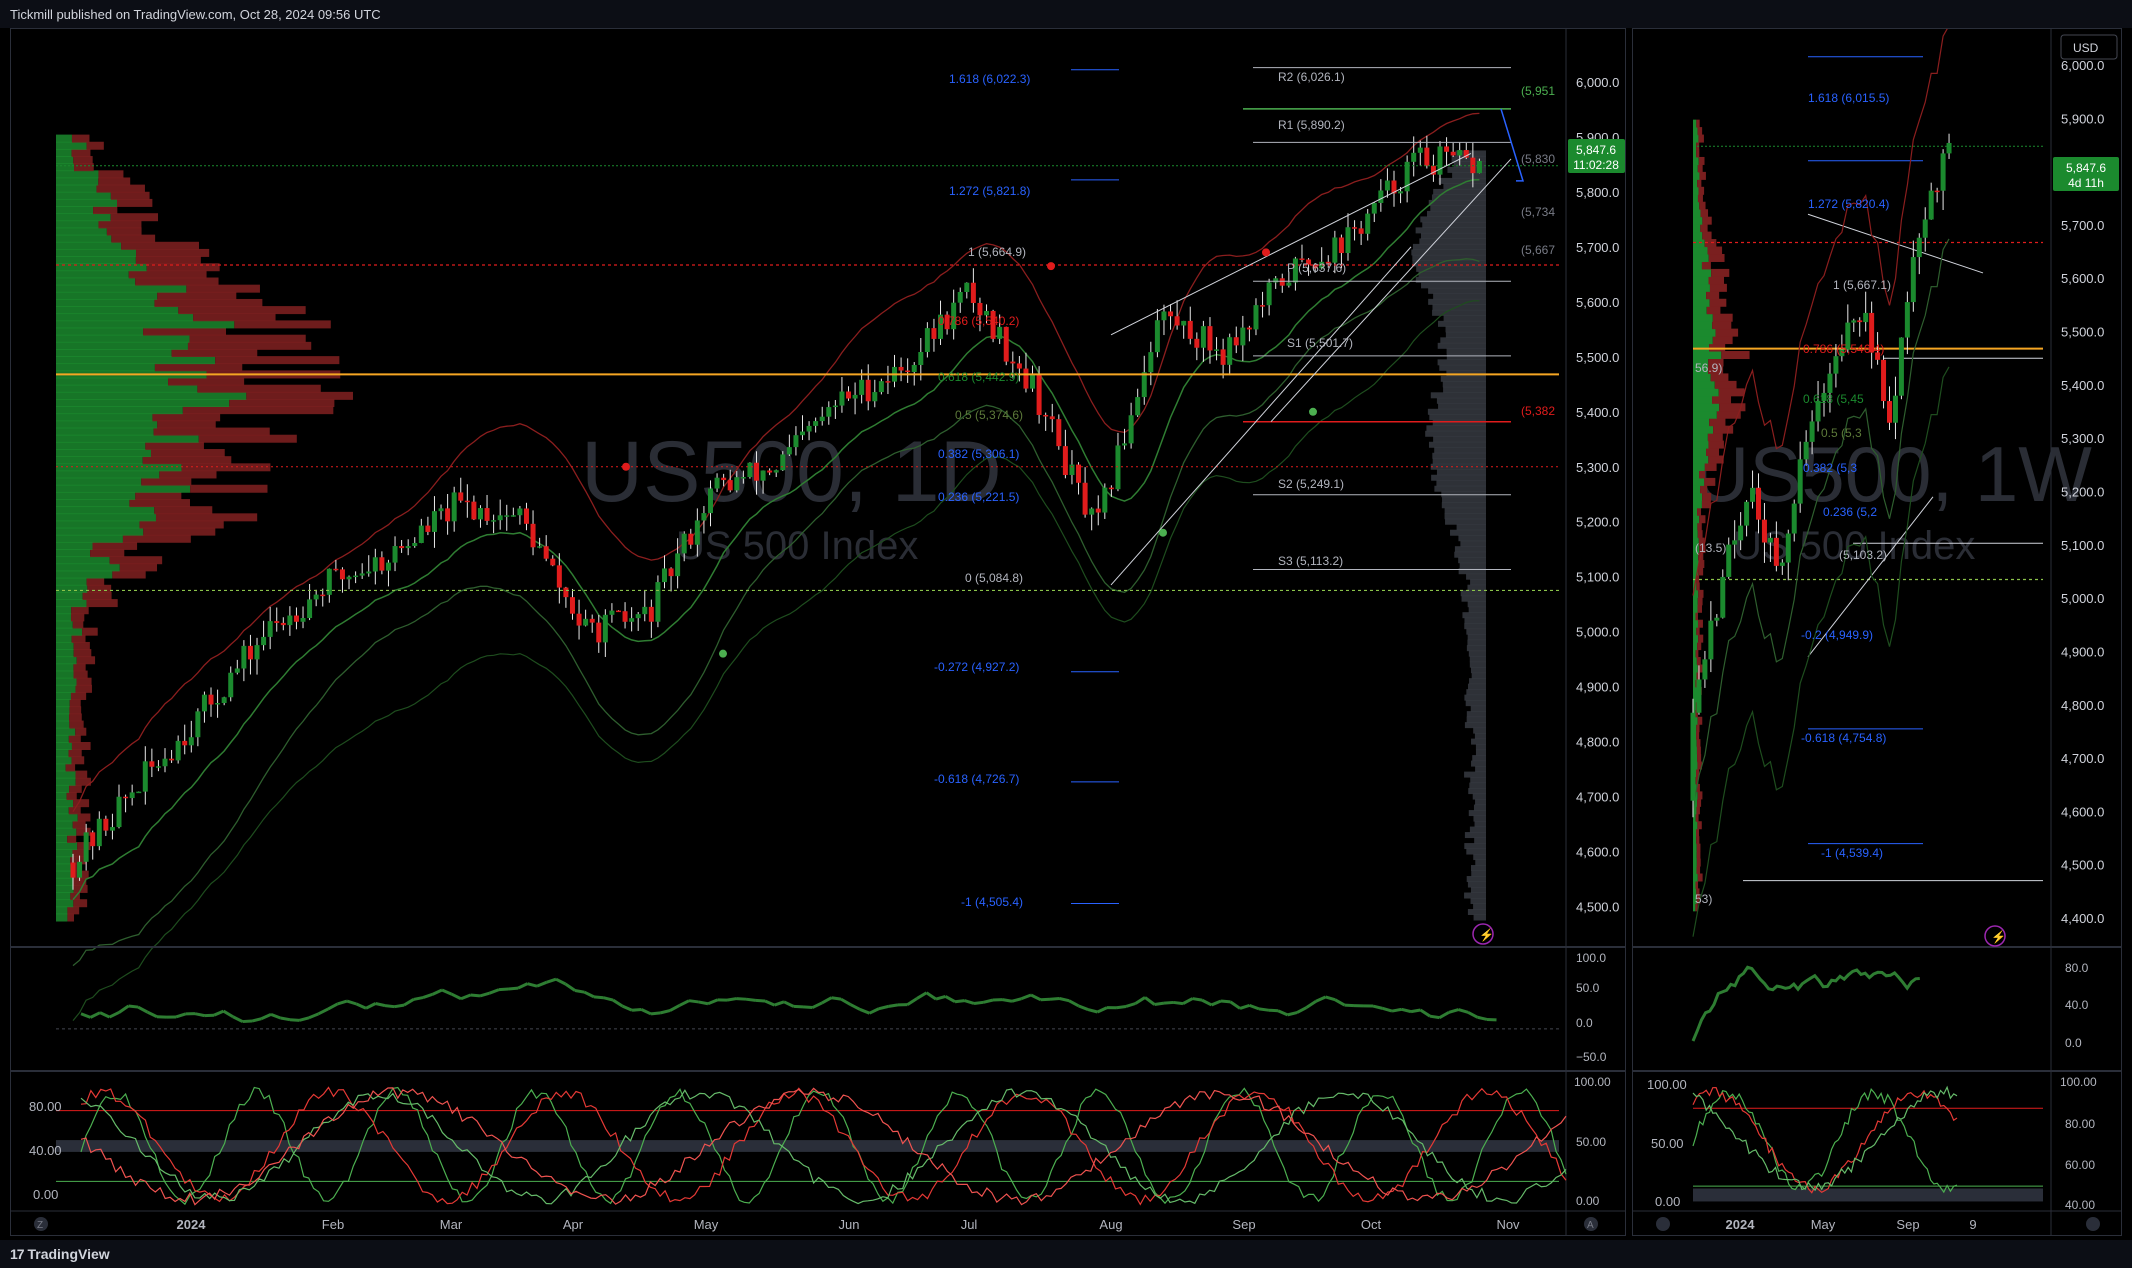 The image size is (2132, 1268). I want to click on daily-time-axis: 2024 Feb Mar Apr May Jun Jul Aug Sep Oct Nov, so click(849, 1224).